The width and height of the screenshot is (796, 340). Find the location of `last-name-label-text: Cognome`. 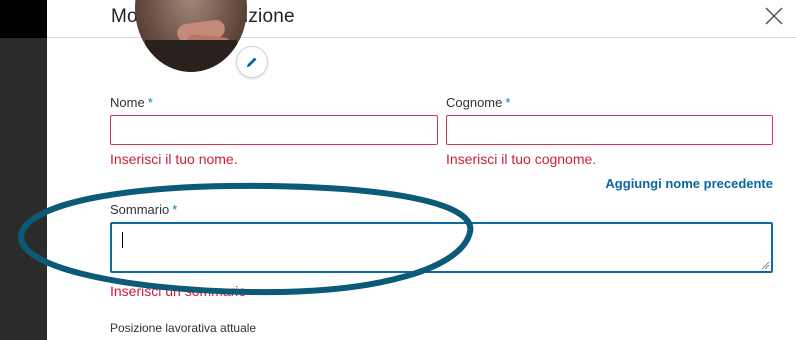

last-name-label-text: Cognome is located at coordinates (474, 102).